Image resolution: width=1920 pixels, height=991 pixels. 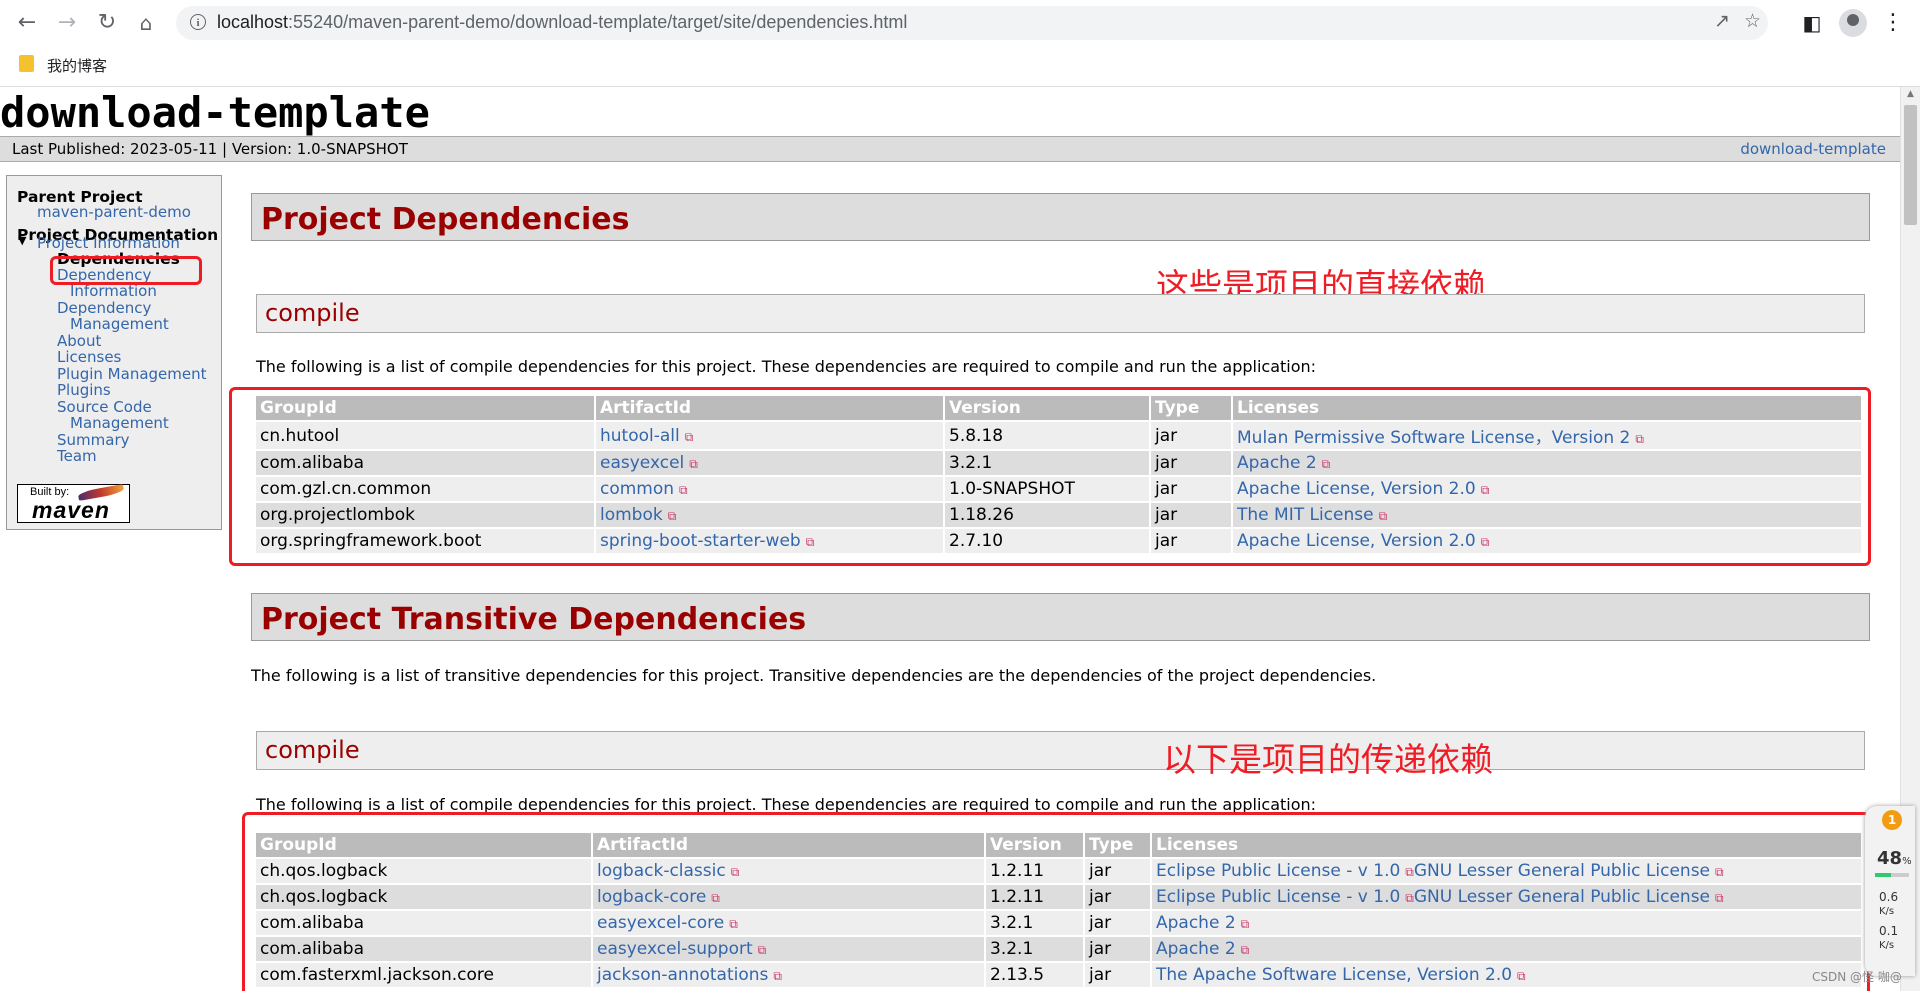 I want to click on nav-licenses: Licenses, so click(x=89, y=357).